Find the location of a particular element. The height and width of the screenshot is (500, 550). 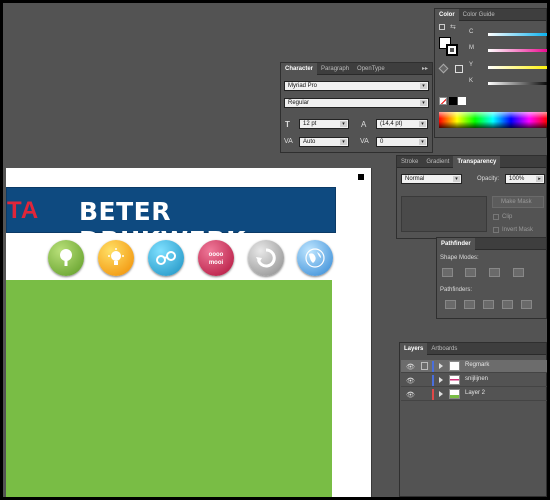

minus-front-icon is located at coordinates (470, 272).